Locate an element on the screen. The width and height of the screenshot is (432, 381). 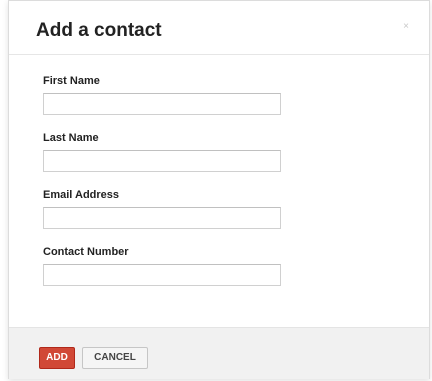
first-name-input is located at coordinates (162, 104).